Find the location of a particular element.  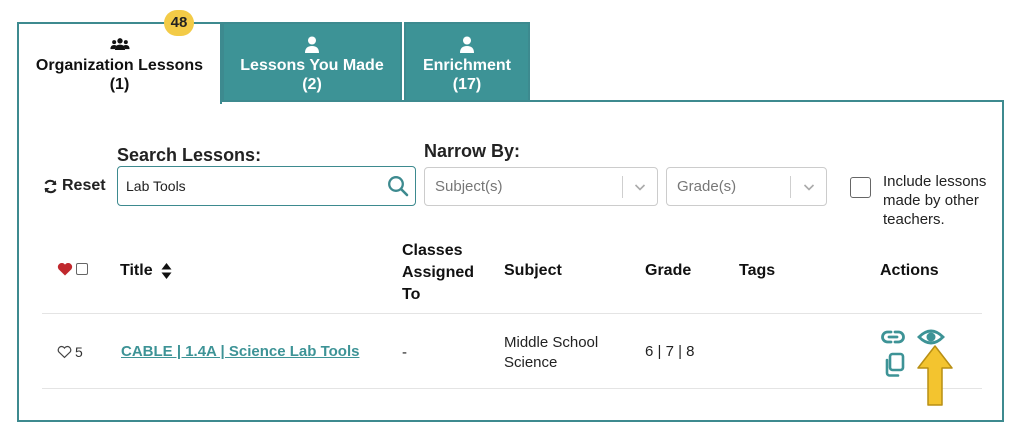

header-line: To is located at coordinates (411, 294).